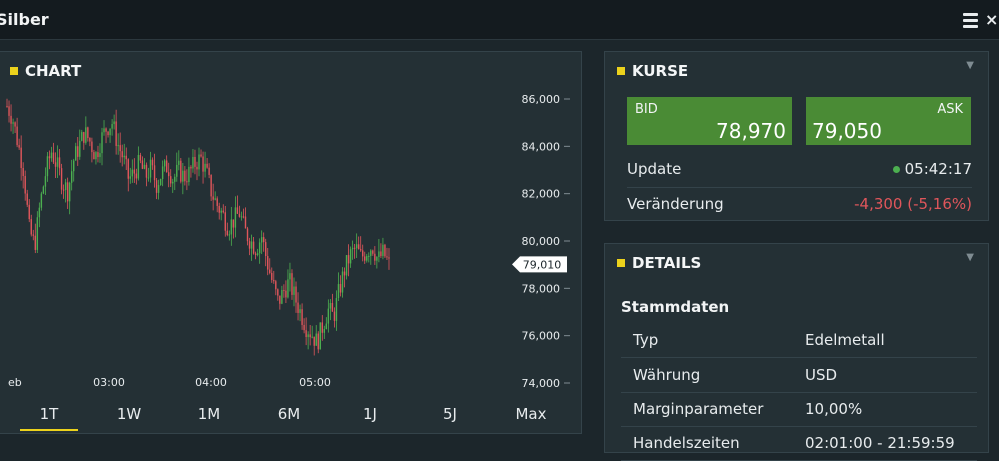  Describe the element at coordinates (667, 375) in the screenshot. I see `details-key: Währung` at that location.